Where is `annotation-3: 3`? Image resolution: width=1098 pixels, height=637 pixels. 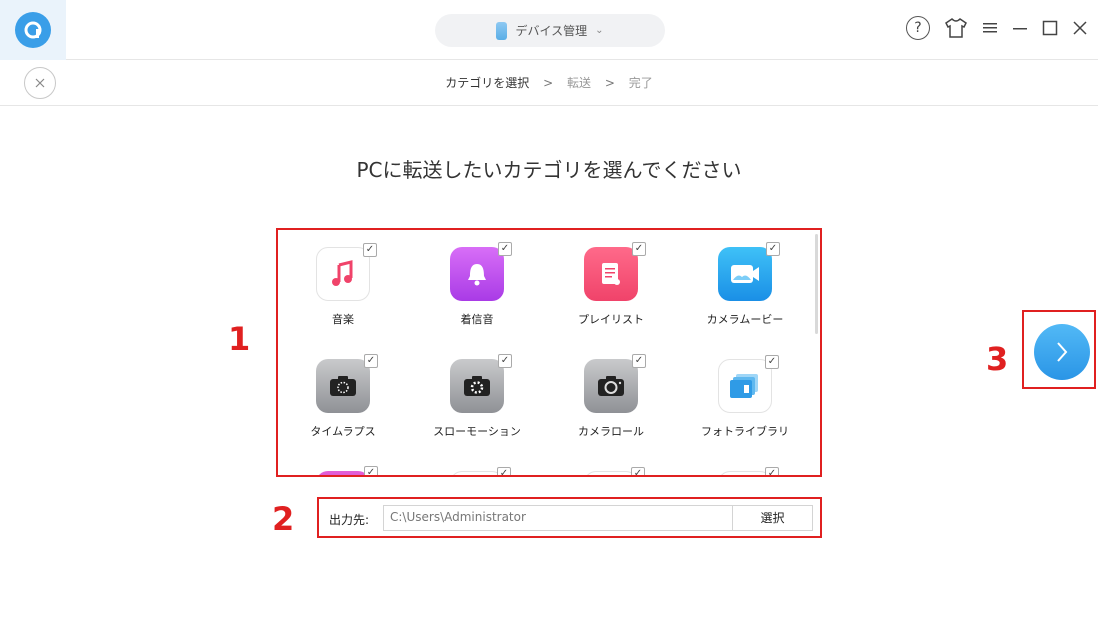 annotation-3: 3 is located at coordinates (997, 359).